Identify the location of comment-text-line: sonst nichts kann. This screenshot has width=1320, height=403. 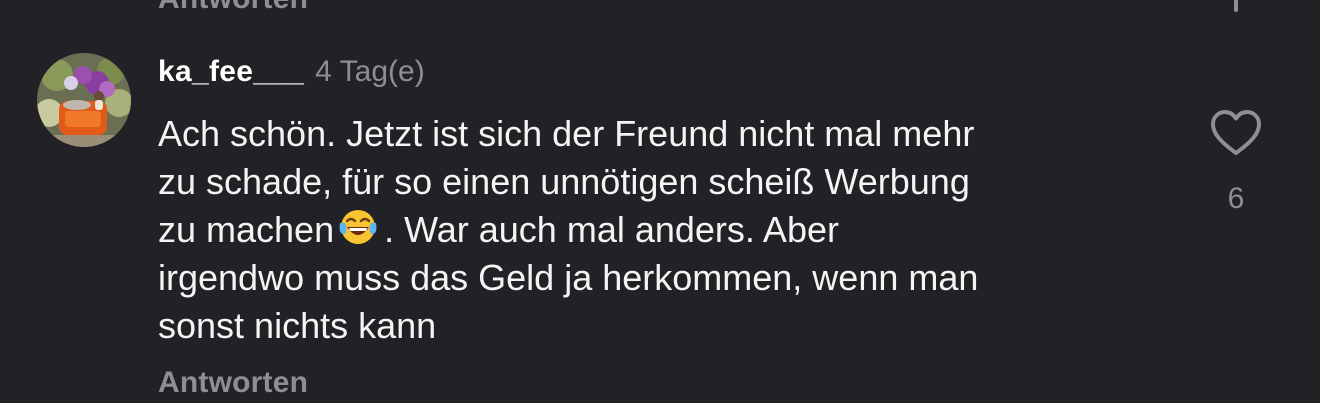
(297, 325).